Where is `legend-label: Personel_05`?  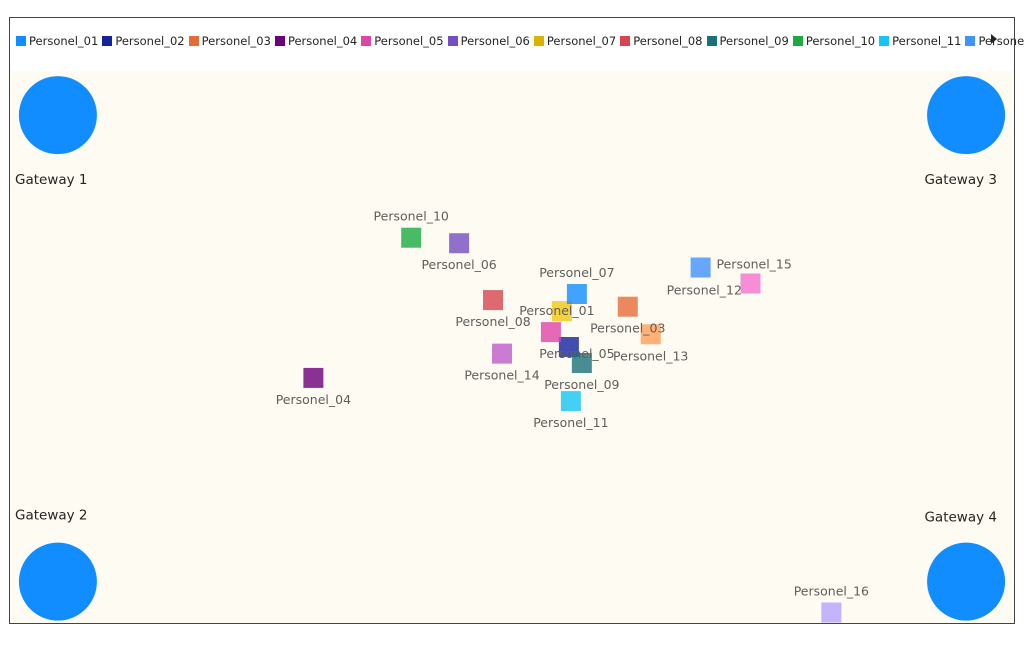
legend-label: Personel_05 is located at coordinates (409, 41).